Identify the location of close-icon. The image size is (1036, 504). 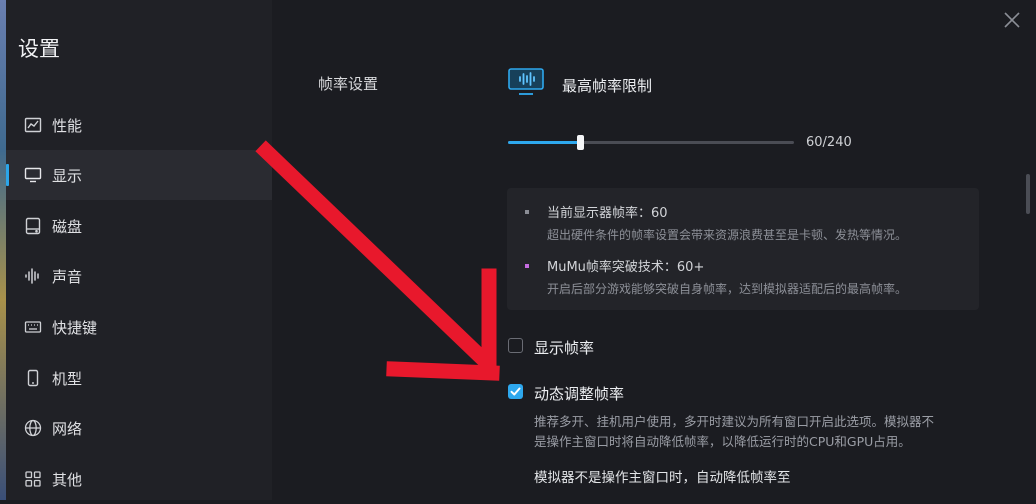
(1012, 20).